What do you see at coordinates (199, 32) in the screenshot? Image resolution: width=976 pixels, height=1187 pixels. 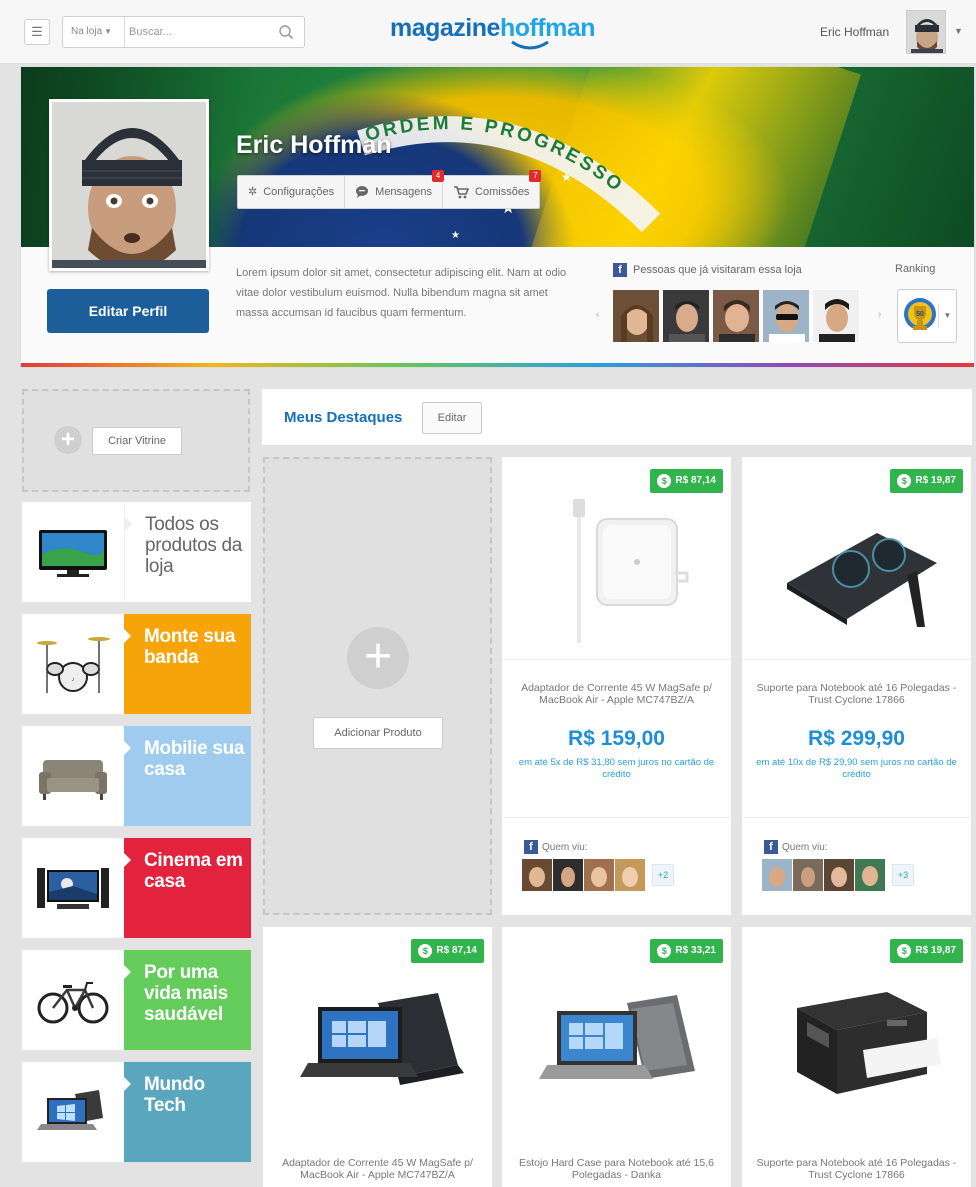 I see `search-input` at bounding box center [199, 32].